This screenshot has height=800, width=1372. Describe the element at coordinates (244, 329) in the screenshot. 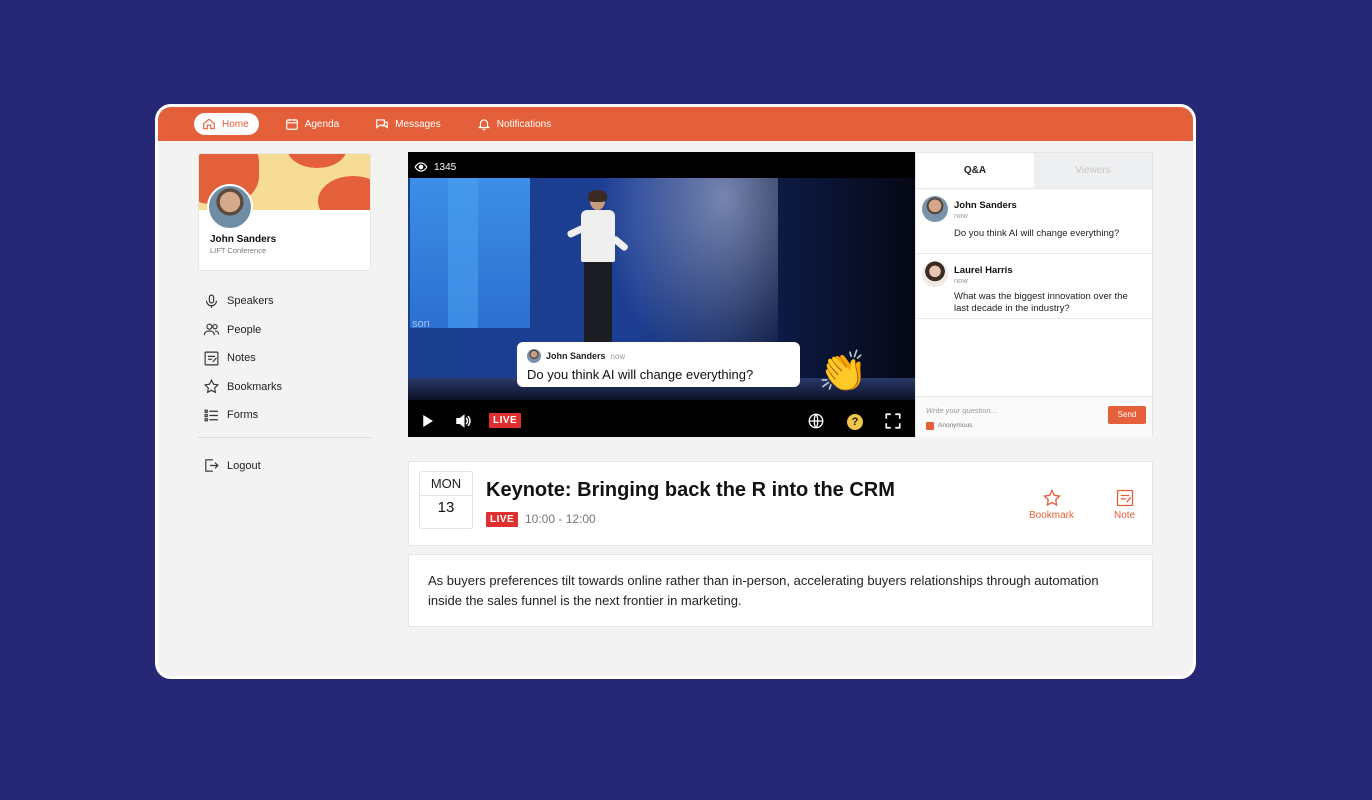

I see `sidebar-item-label: People` at that location.